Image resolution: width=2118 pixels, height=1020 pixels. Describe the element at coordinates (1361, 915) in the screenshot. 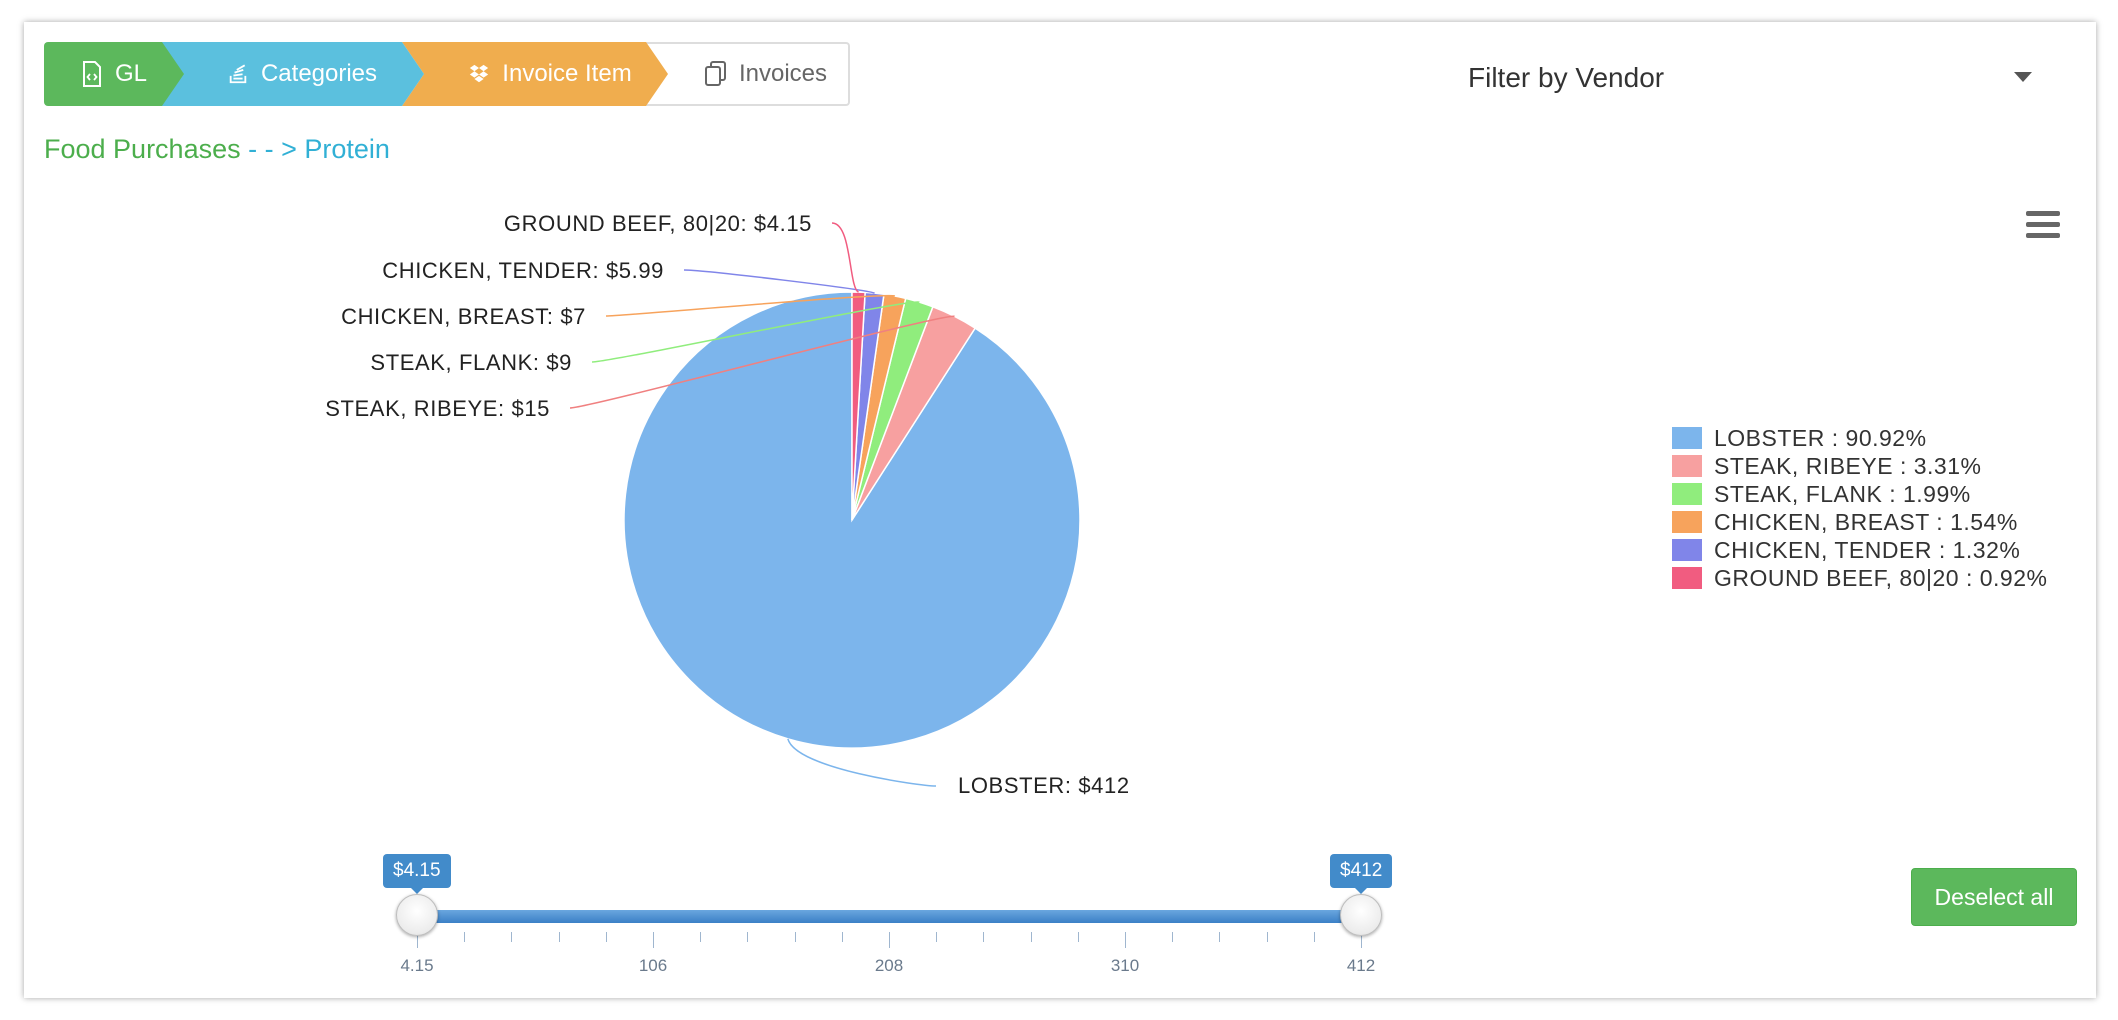

I see `range-slider-high-handle` at that location.